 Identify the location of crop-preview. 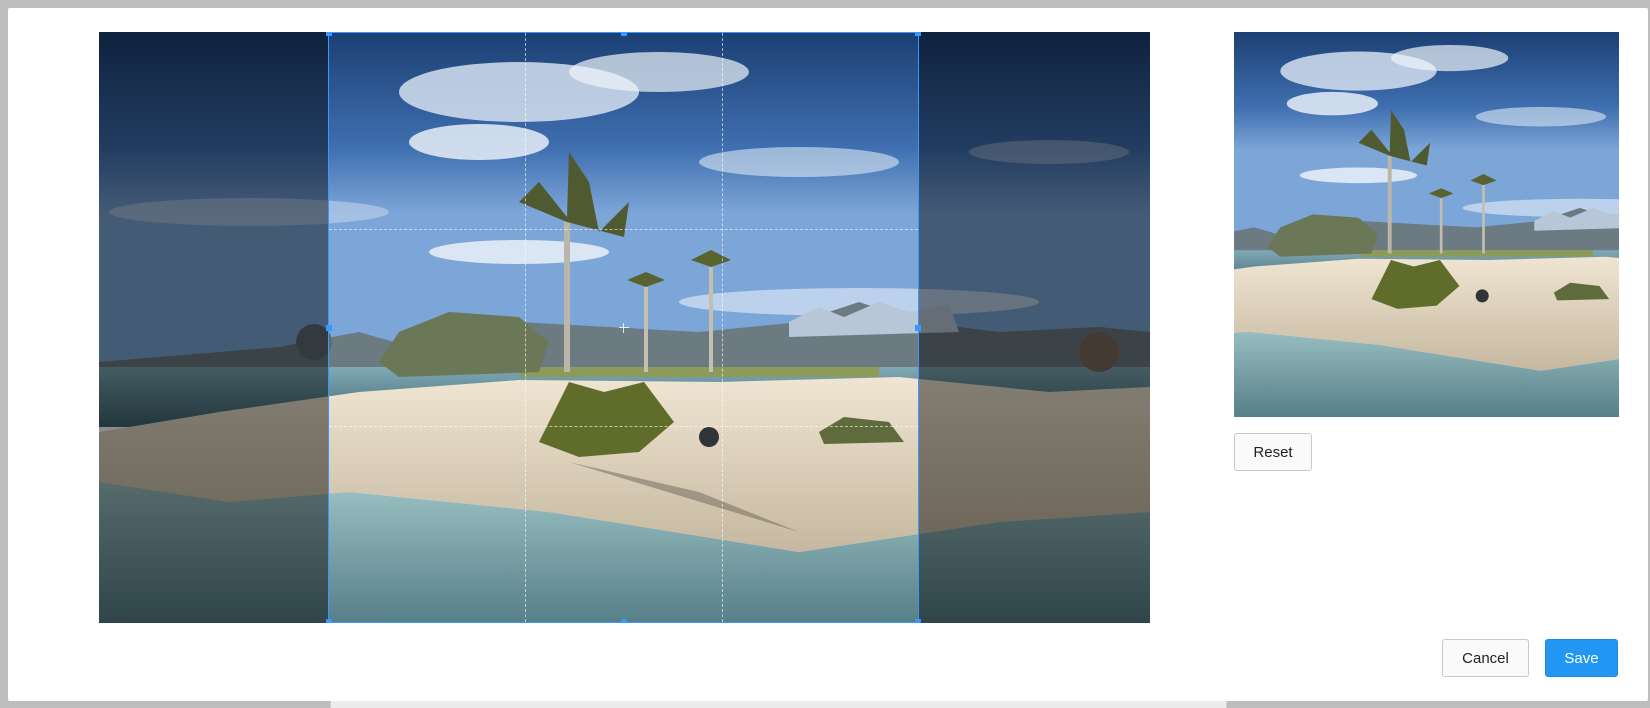
(1426, 224).